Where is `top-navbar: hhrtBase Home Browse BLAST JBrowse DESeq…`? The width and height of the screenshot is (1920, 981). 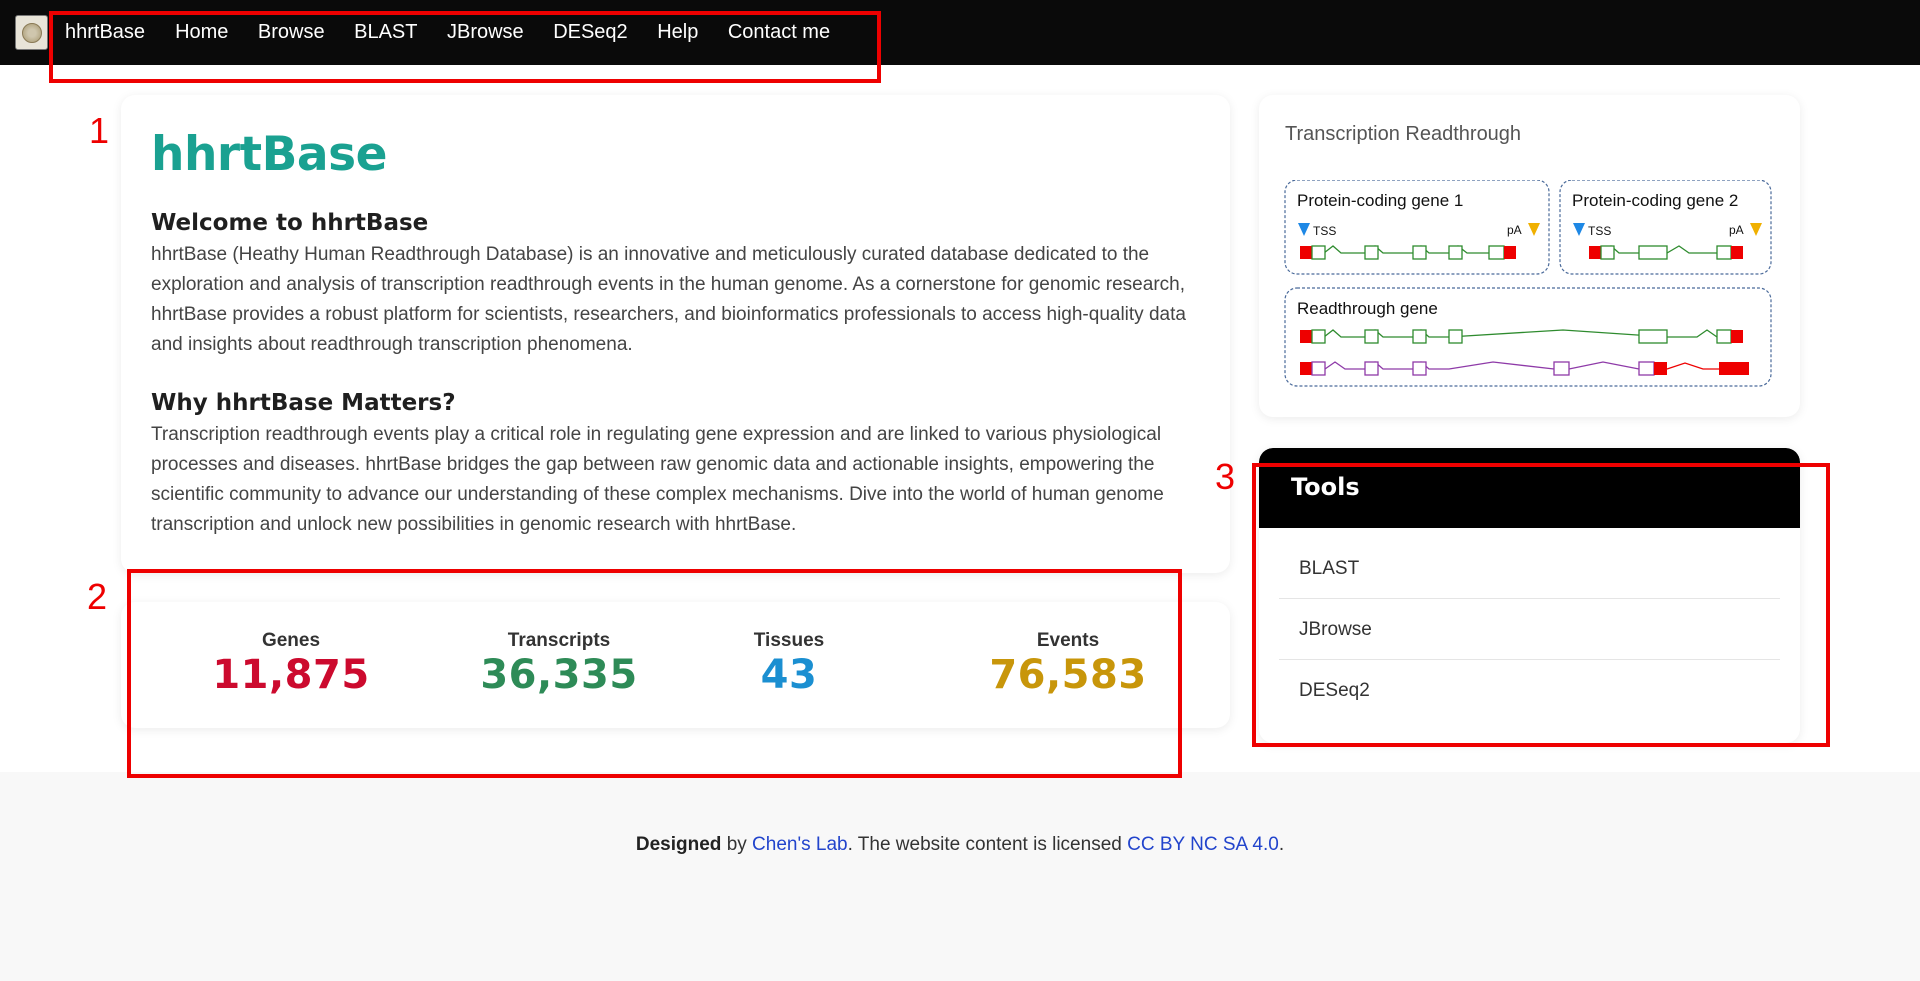 top-navbar: hhrtBase Home Browse BLAST JBrowse DESeq… is located at coordinates (960, 32).